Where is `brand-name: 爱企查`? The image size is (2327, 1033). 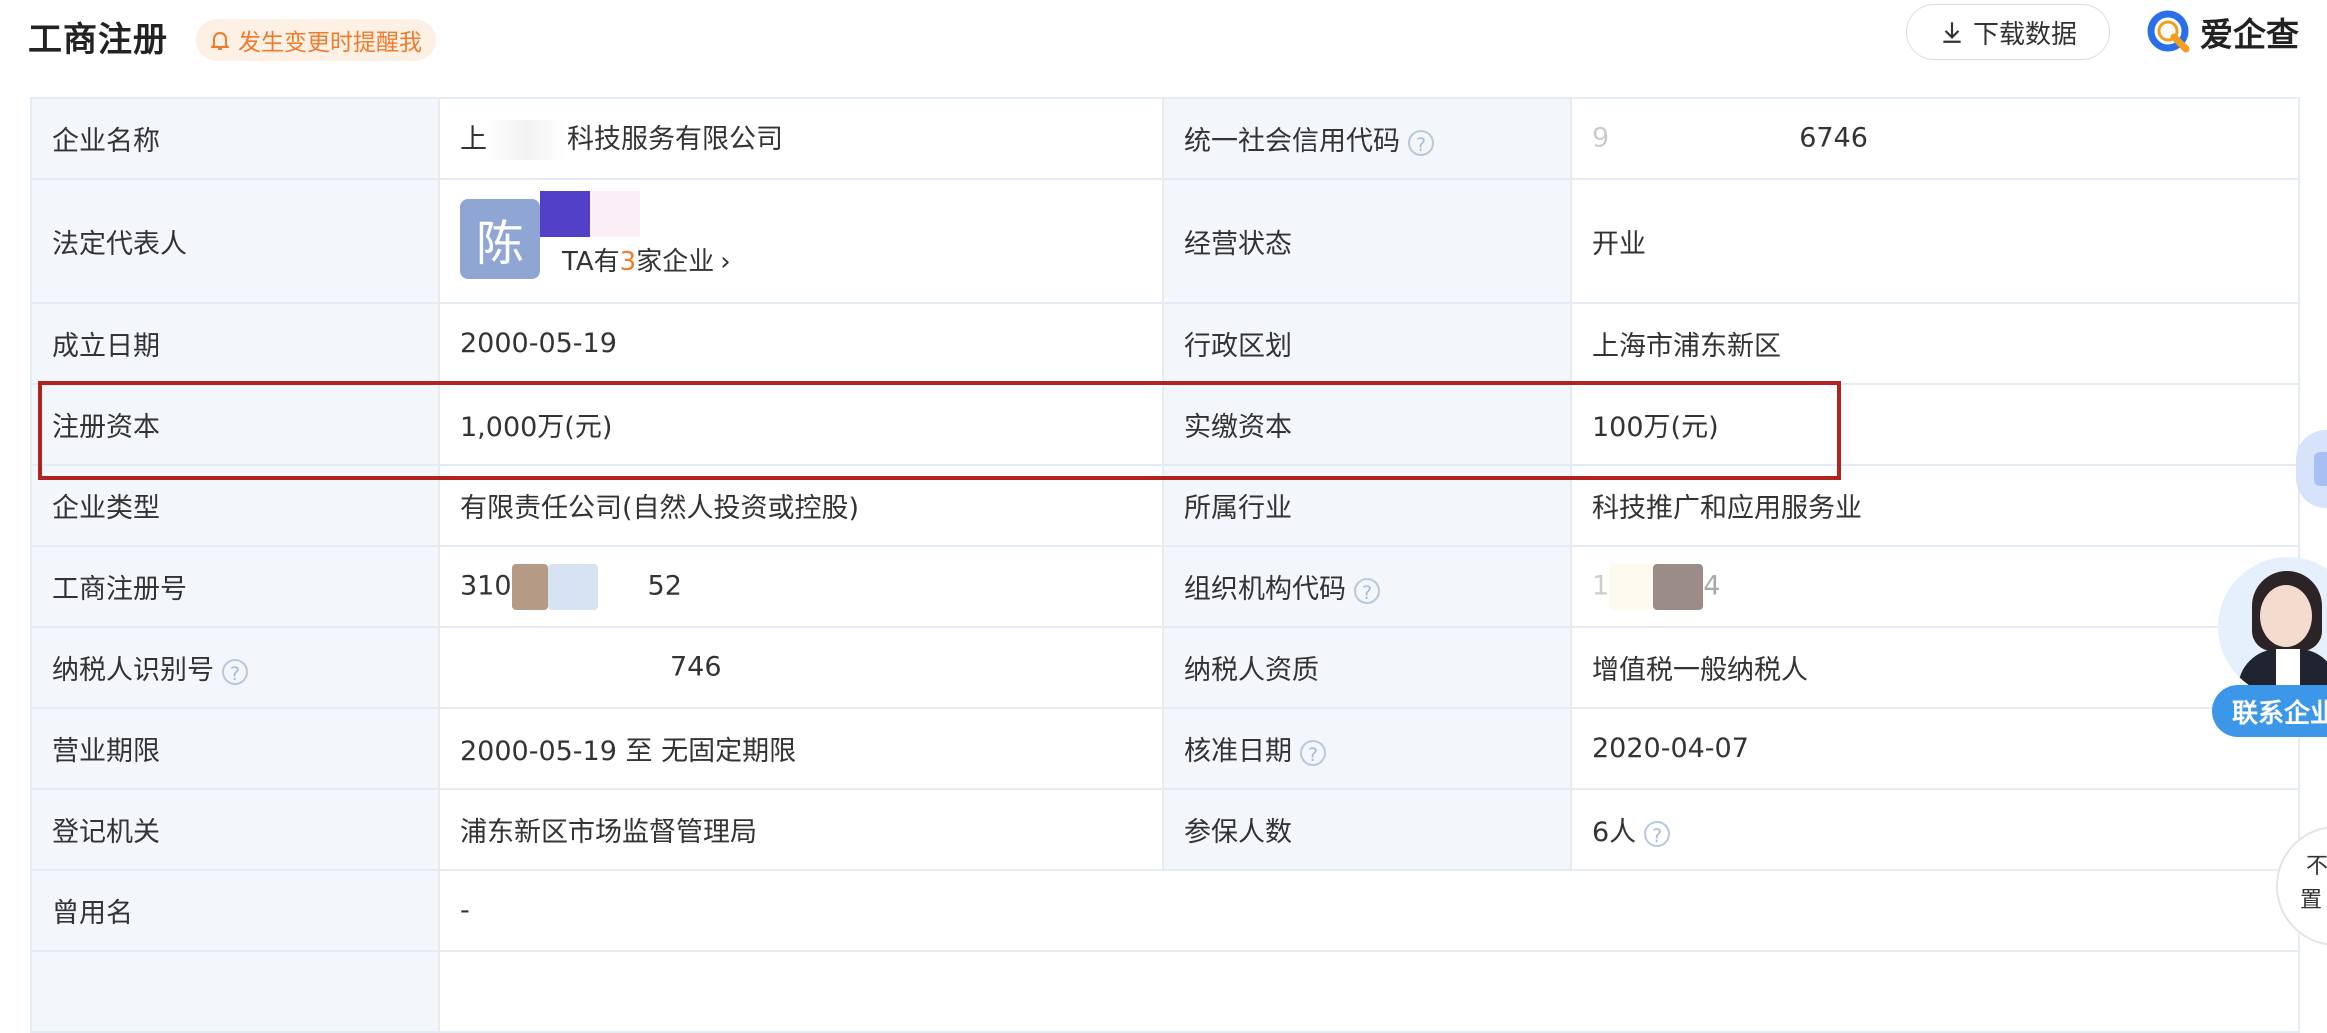 brand-name: 爱企查 is located at coordinates (2249, 34).